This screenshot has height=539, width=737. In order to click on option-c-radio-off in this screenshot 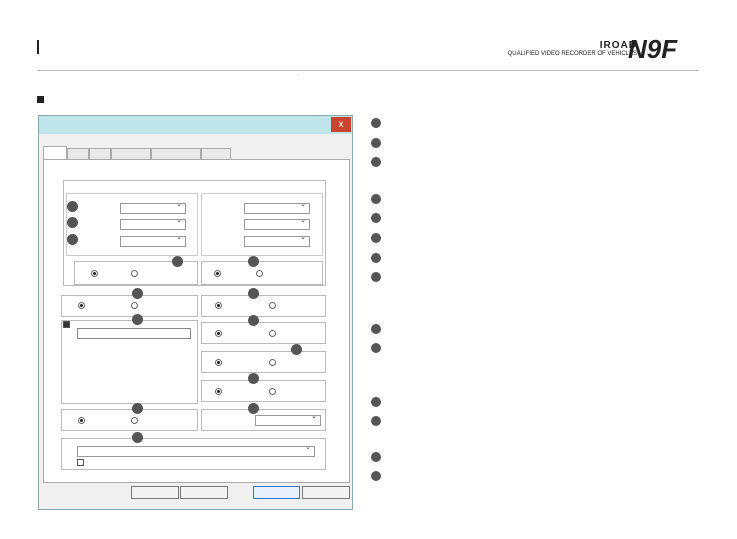, I will do `click(134, 305)`.